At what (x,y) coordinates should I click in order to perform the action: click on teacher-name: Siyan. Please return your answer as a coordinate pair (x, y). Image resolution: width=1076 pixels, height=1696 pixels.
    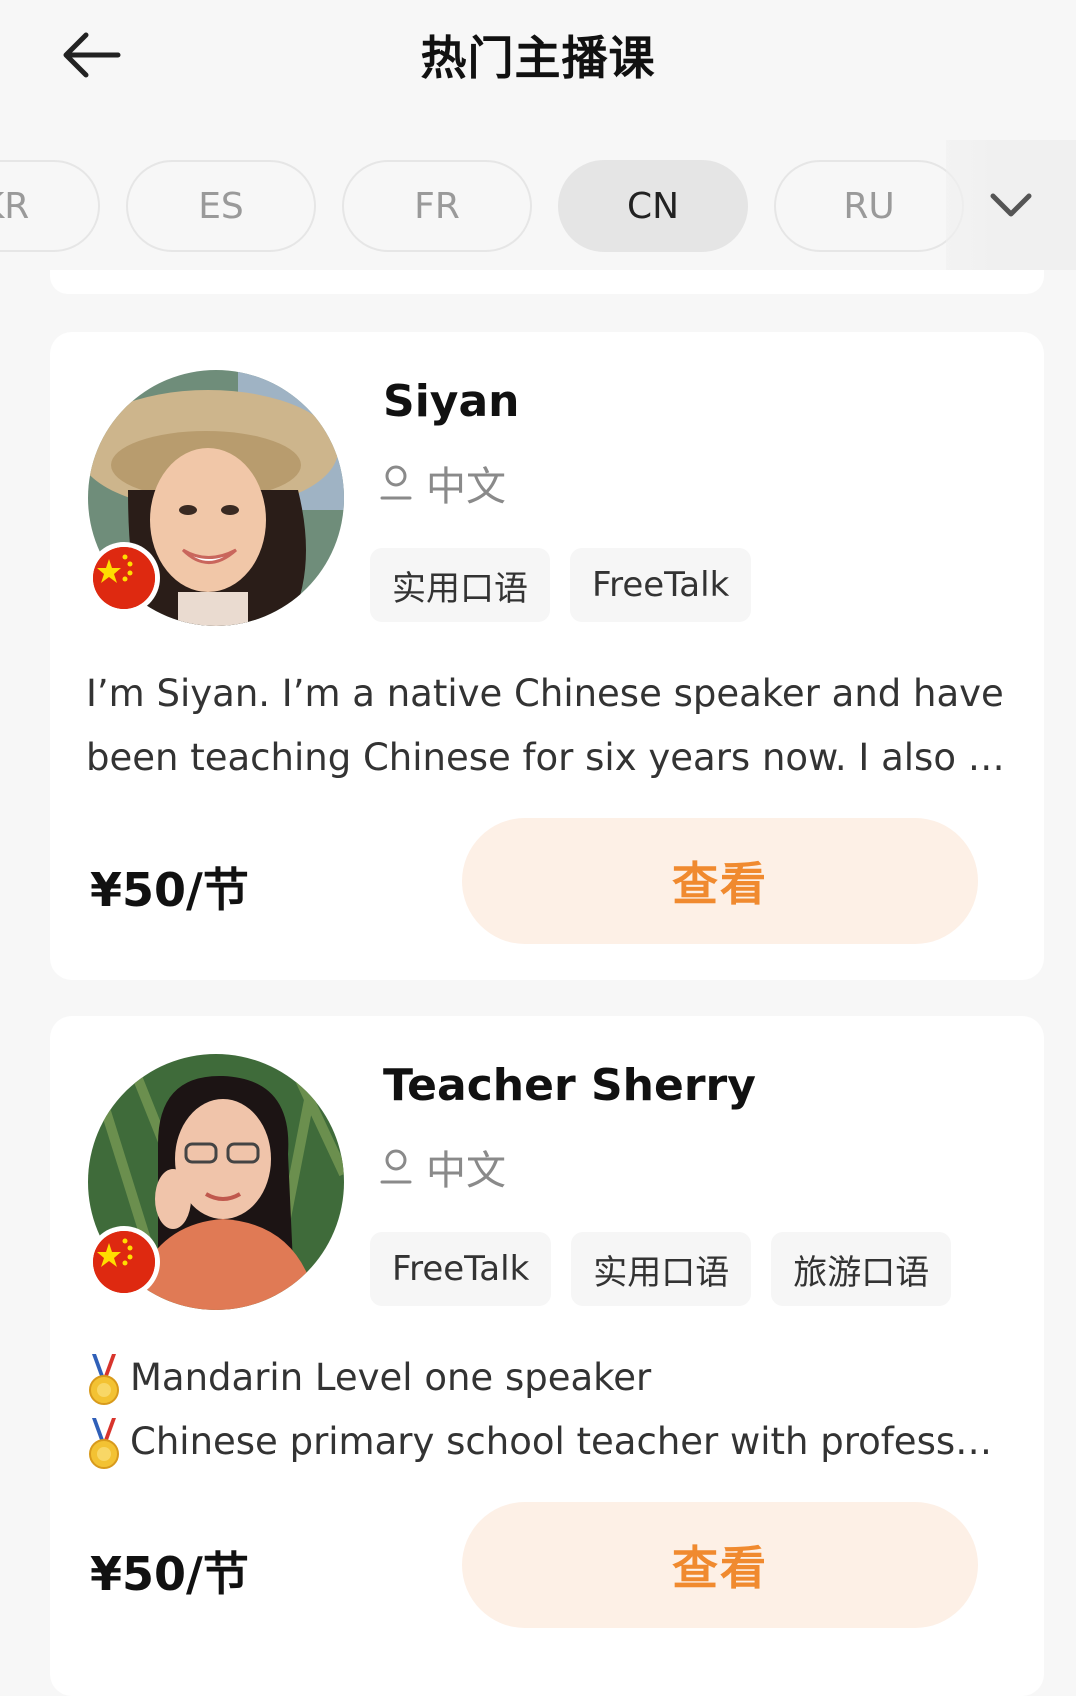
    Looking at the image, I should click on (451, 401).